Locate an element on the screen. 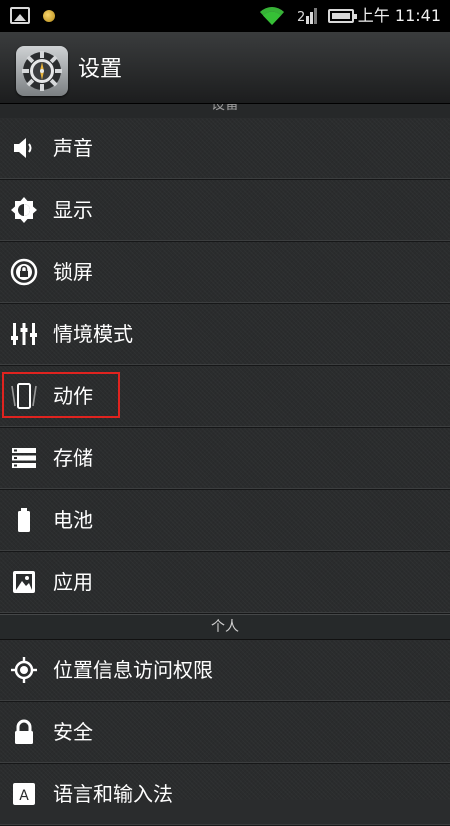 The image size is (450, 826). sliders-icon is located at coordinates (24, 334).